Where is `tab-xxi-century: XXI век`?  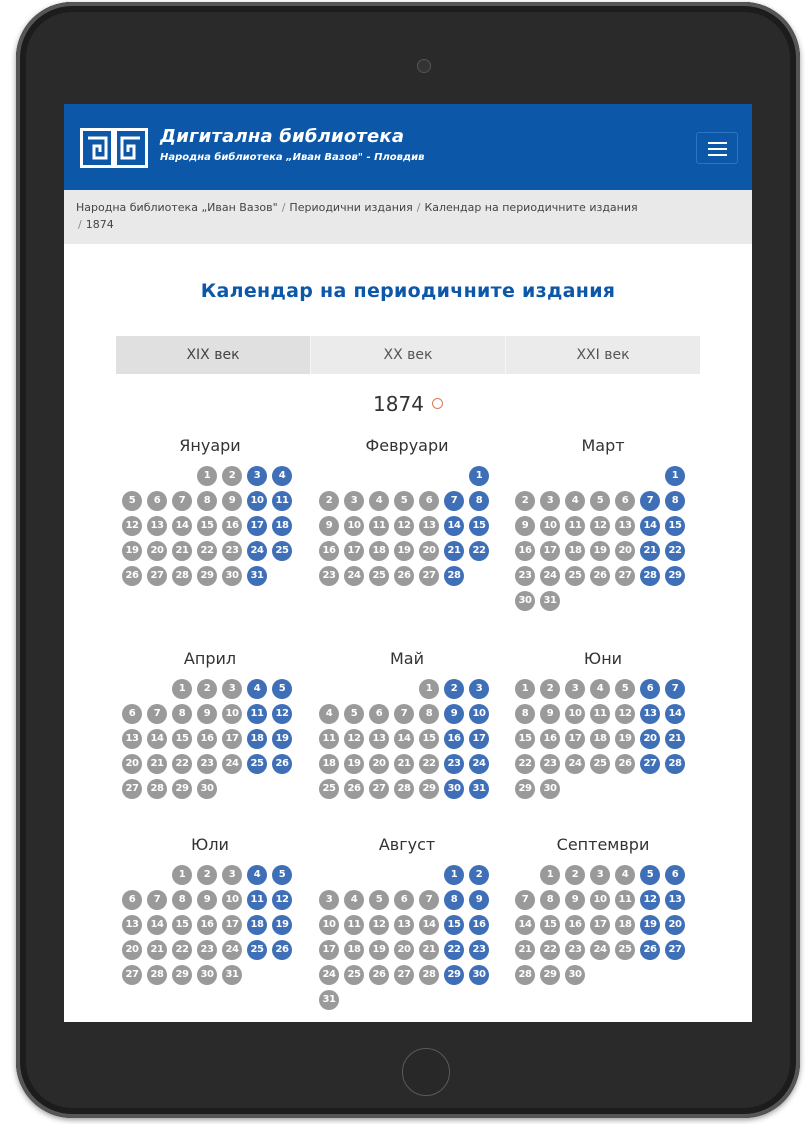
tab-xxi-century: XXI век is located at coordinates (603, 355).